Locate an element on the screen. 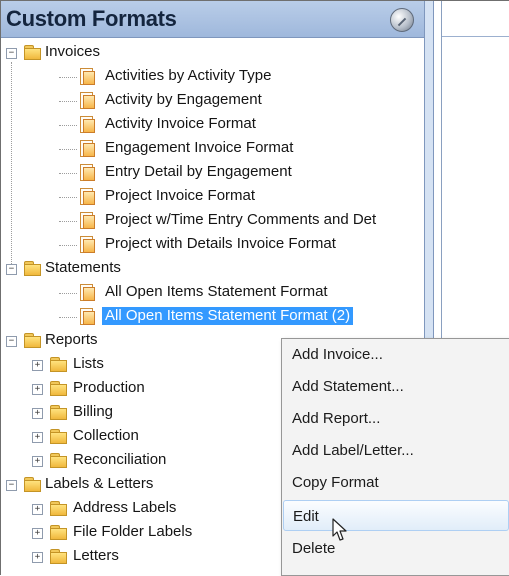 Image resolution: width=509 pixels, height=576 pixels. folder-label: Lists is located at coordinates (88, 363).